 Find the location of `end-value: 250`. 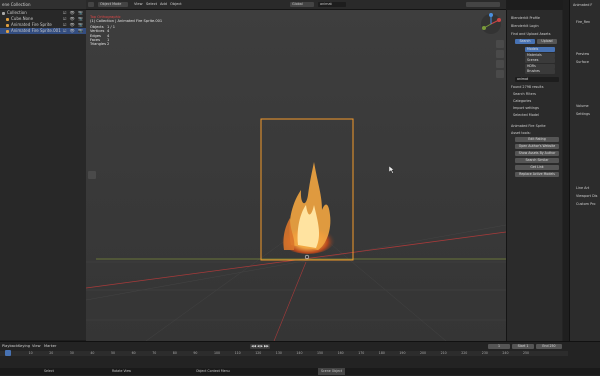

end-value: 250 is located at coordinates (552, 346).